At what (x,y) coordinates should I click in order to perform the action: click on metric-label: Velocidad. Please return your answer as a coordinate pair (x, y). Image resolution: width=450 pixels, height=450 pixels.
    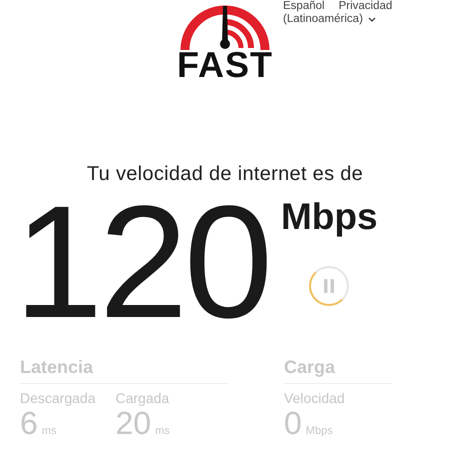
    Looking at the image, I should click on (314, 398).